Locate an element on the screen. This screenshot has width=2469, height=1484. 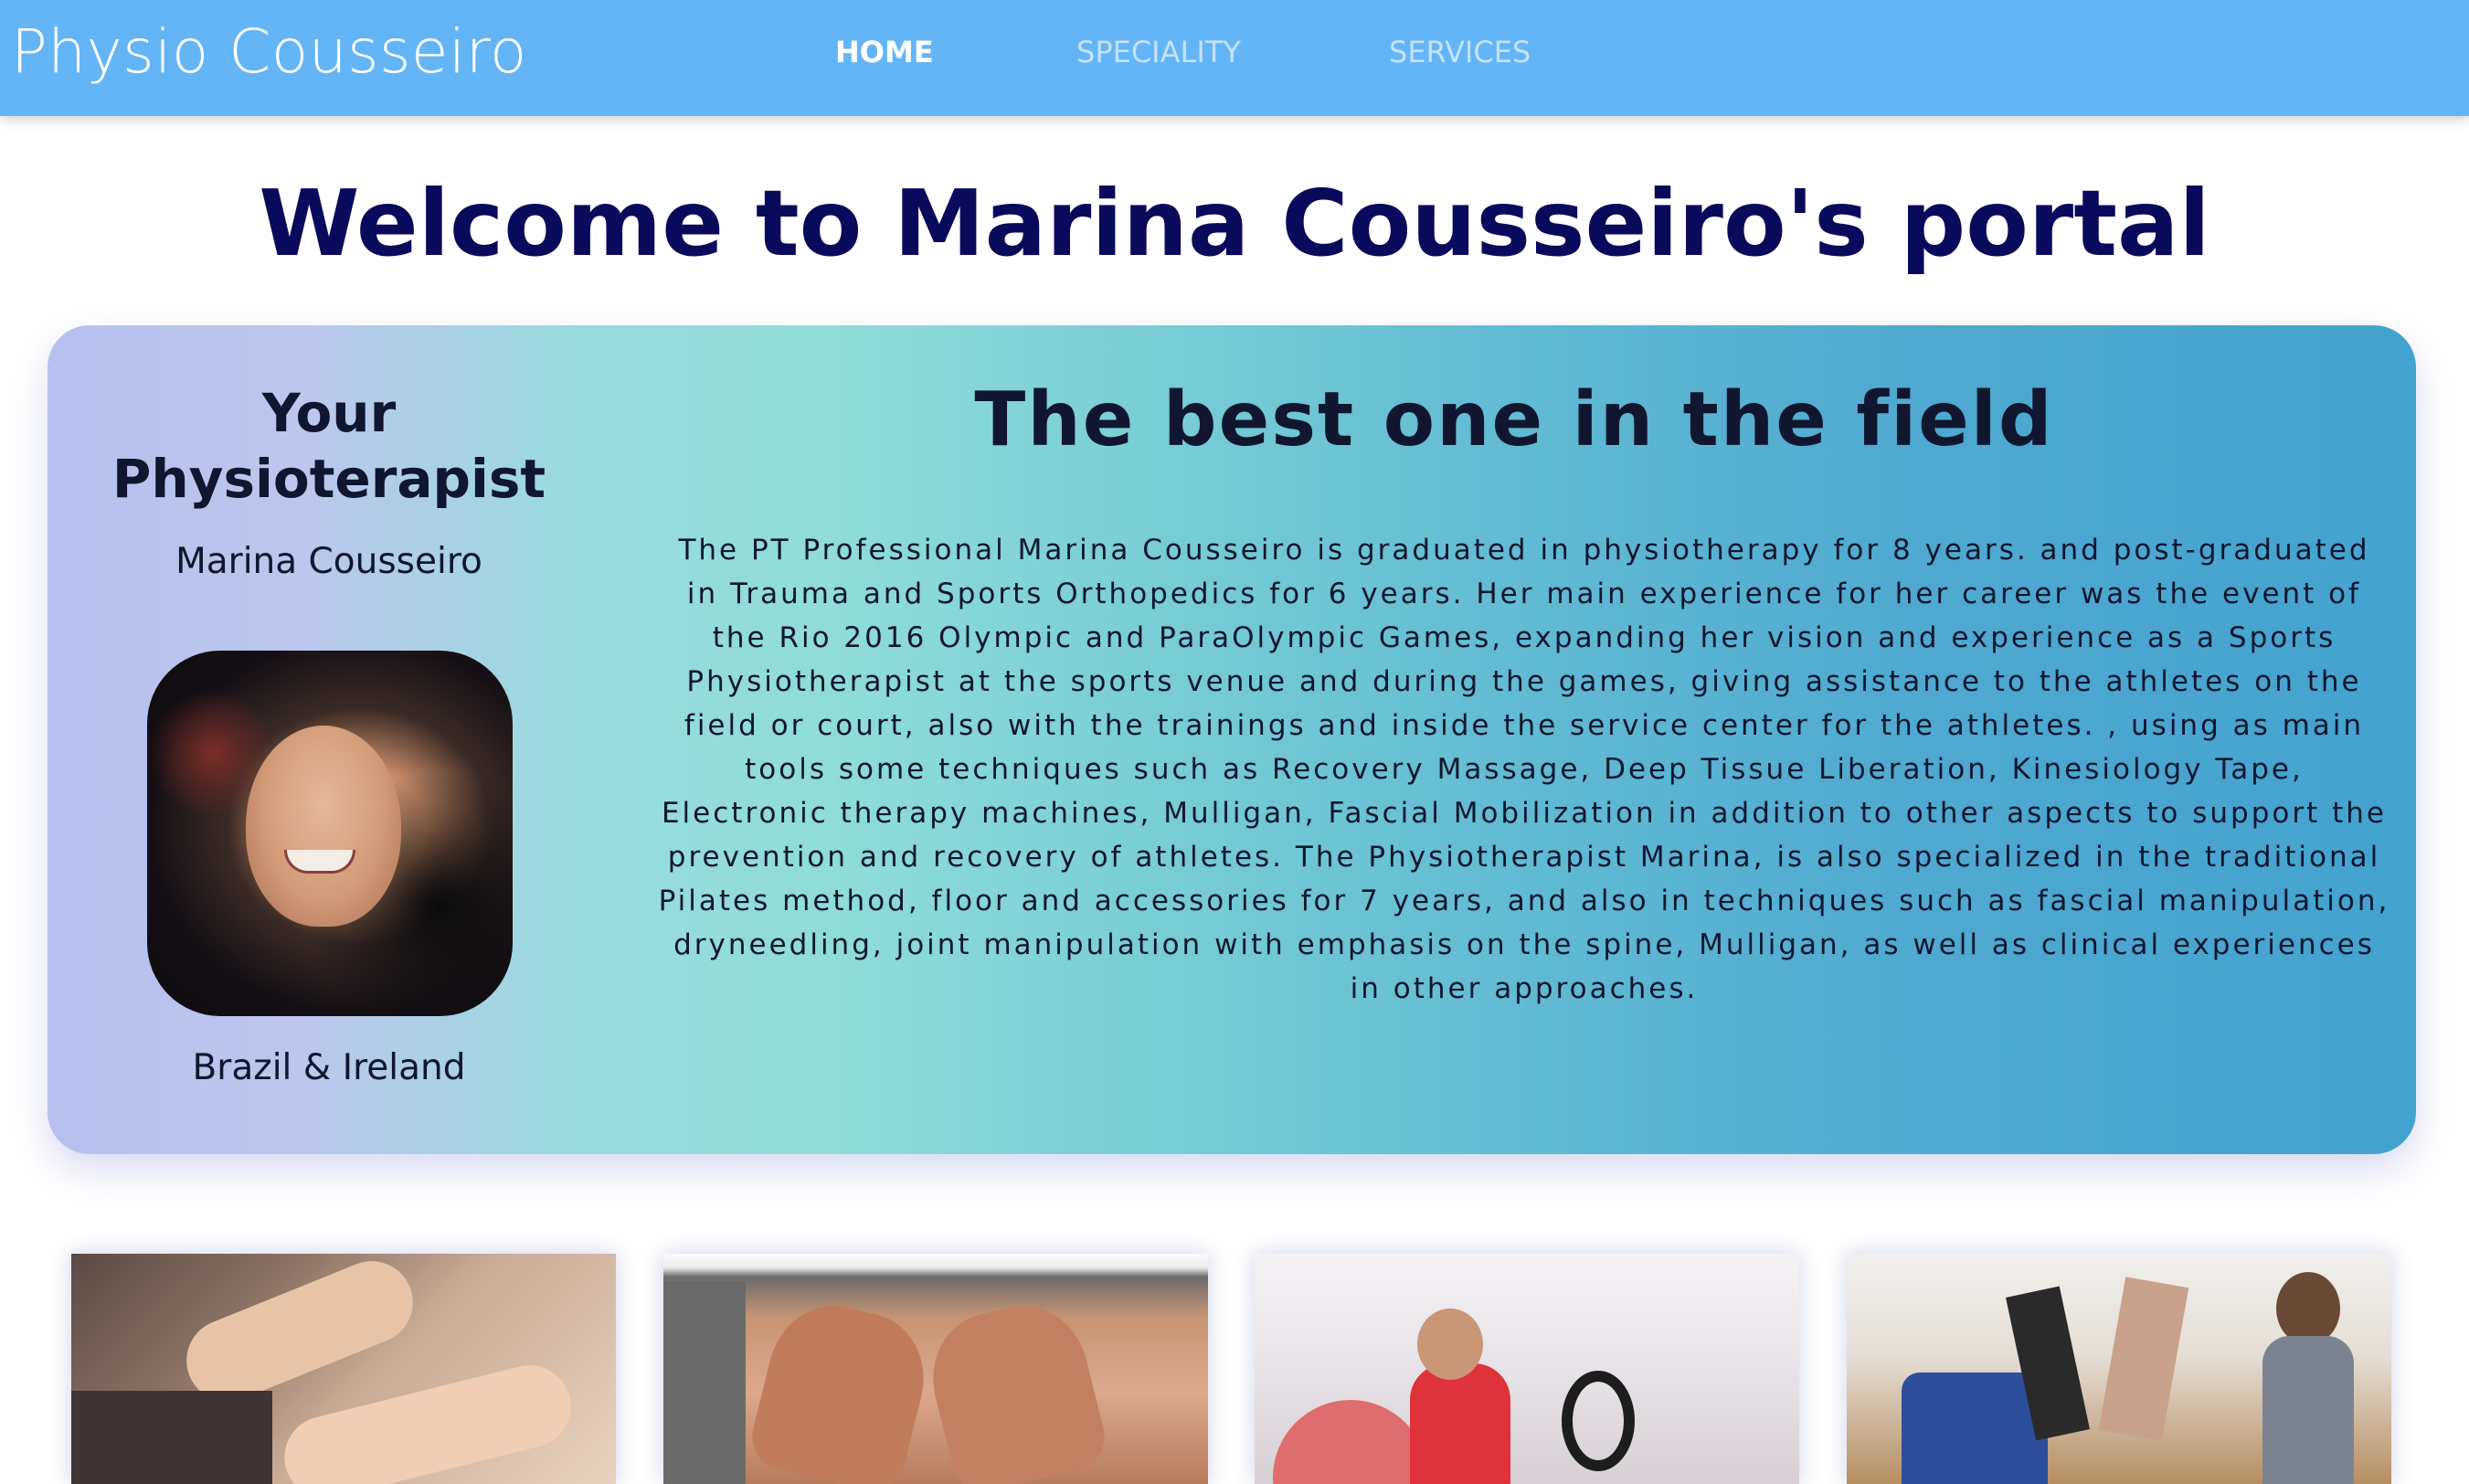
profile-heading: Your Physioterapist is located at coordinates (328, 446).